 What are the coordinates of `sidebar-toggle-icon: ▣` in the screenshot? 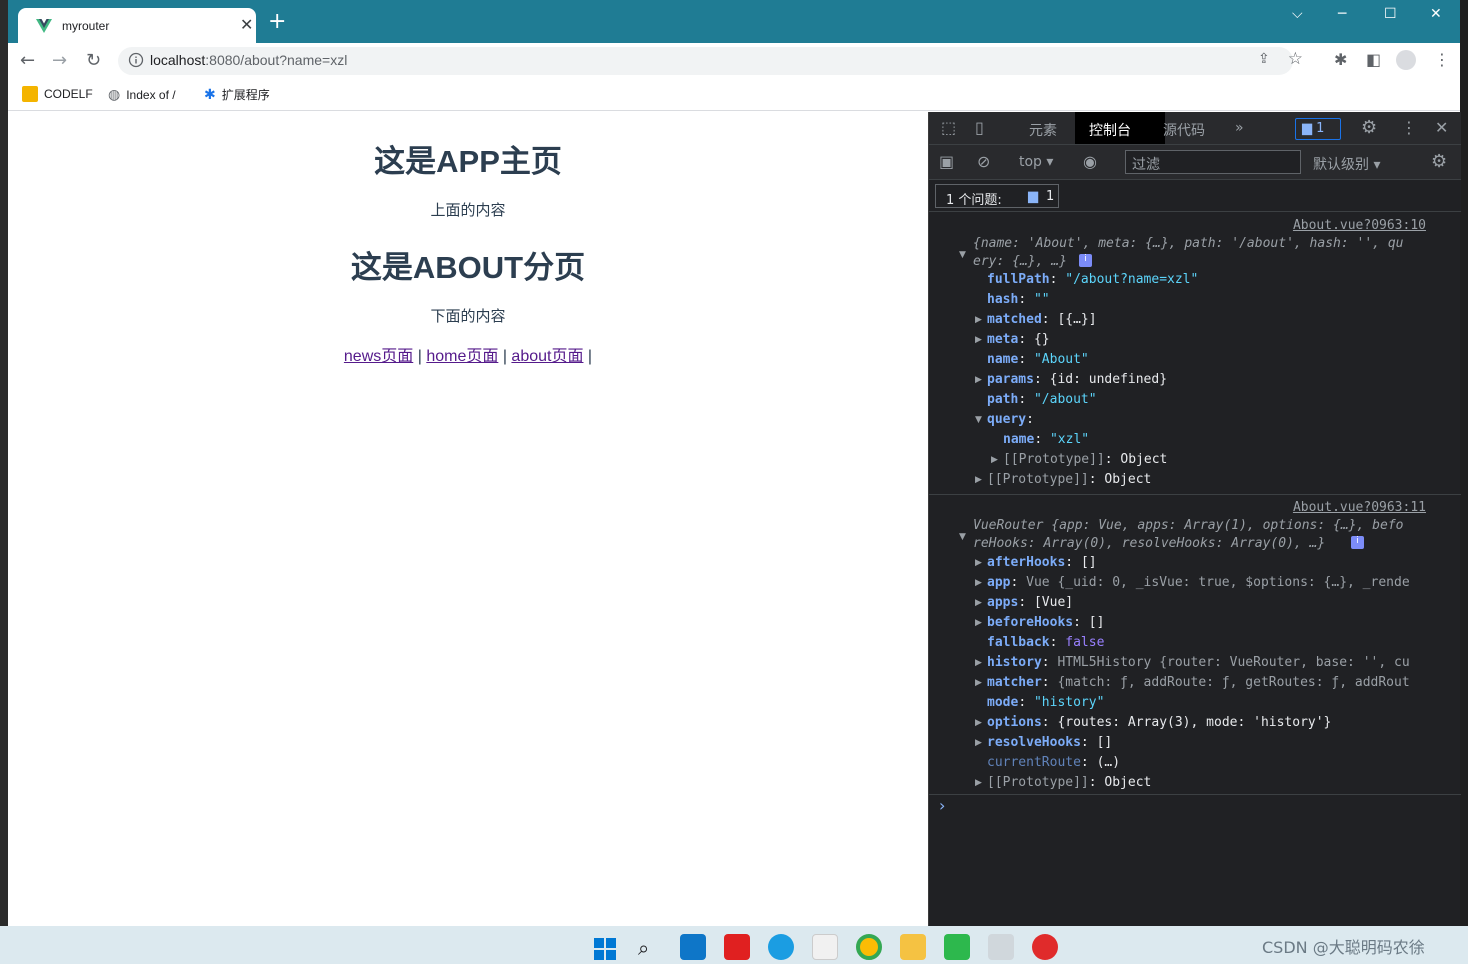 It's located at (946, 161).